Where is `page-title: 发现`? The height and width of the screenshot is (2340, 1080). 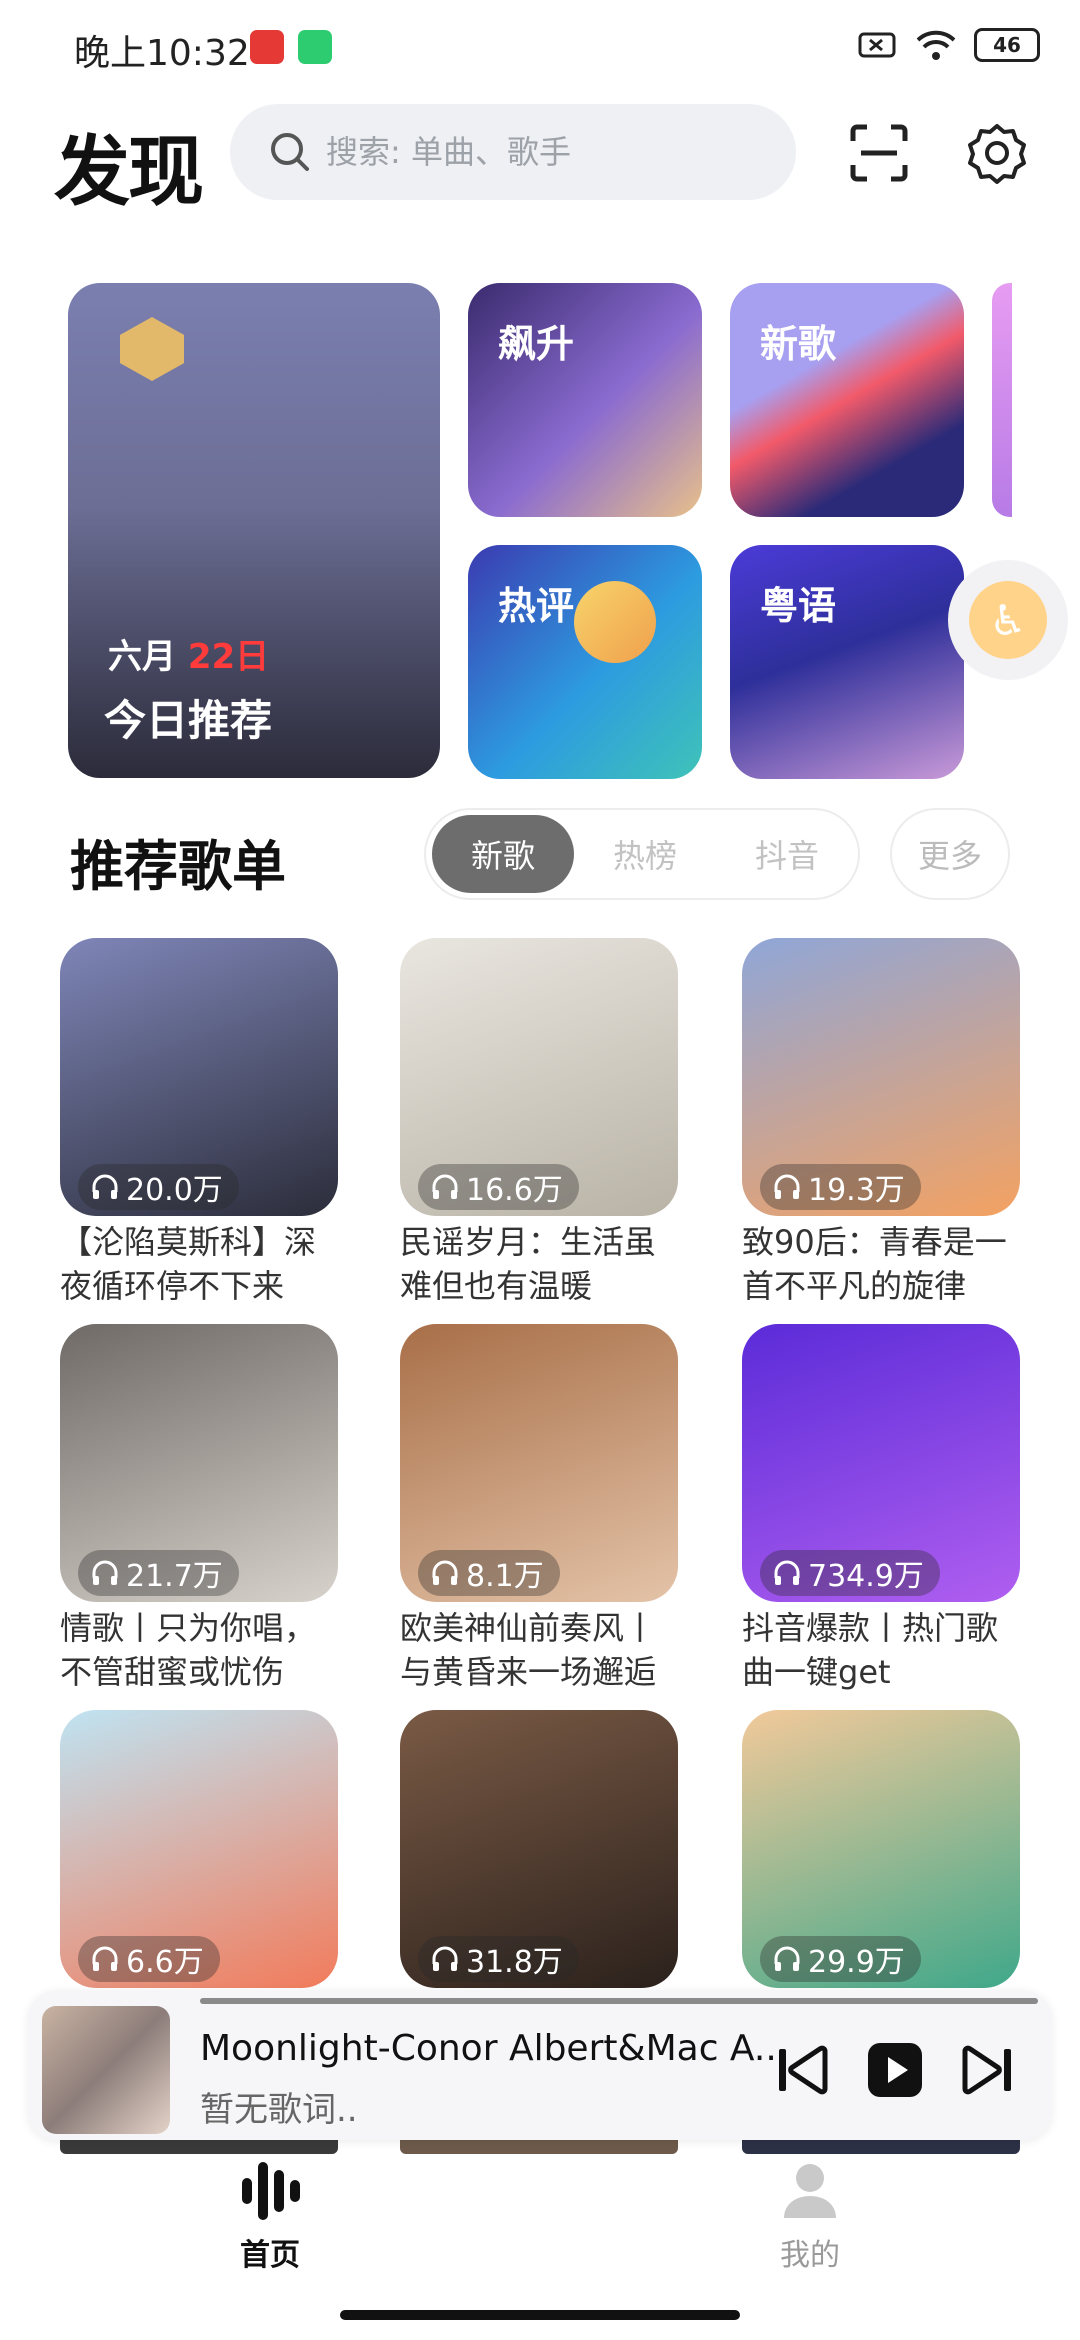 page-title: 发现 is located at coordinates (129, 171).